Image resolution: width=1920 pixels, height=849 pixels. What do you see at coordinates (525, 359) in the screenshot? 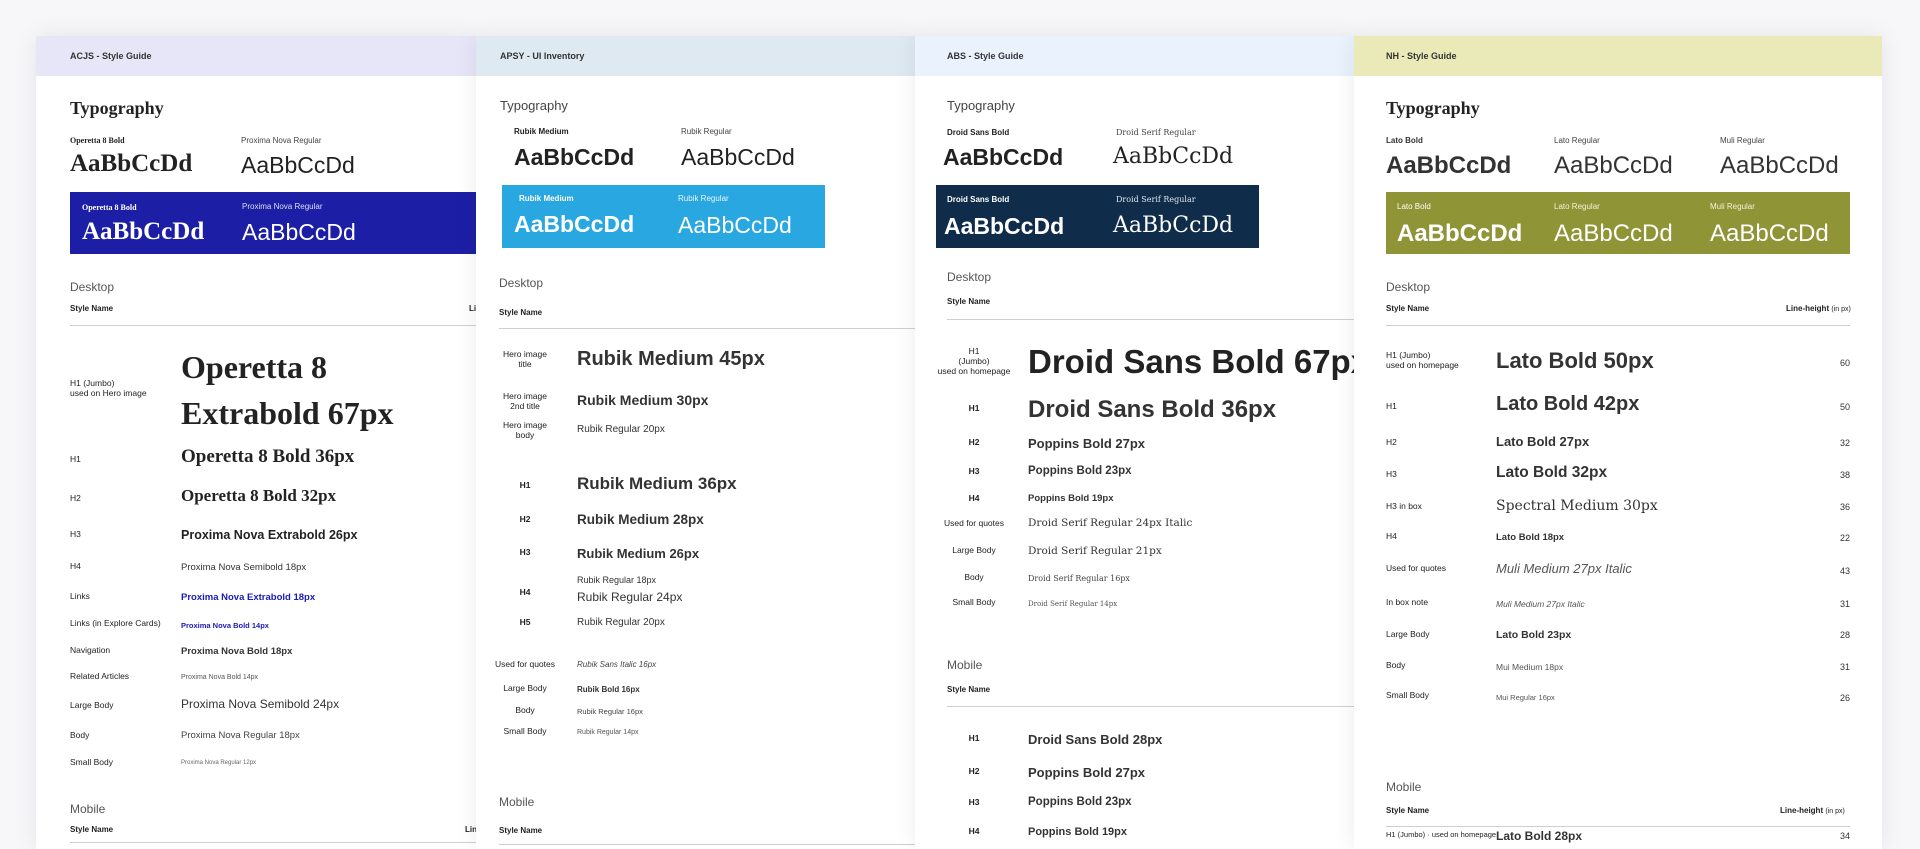
I see `style-label: Hero image title` at bounding box center [525, 359].